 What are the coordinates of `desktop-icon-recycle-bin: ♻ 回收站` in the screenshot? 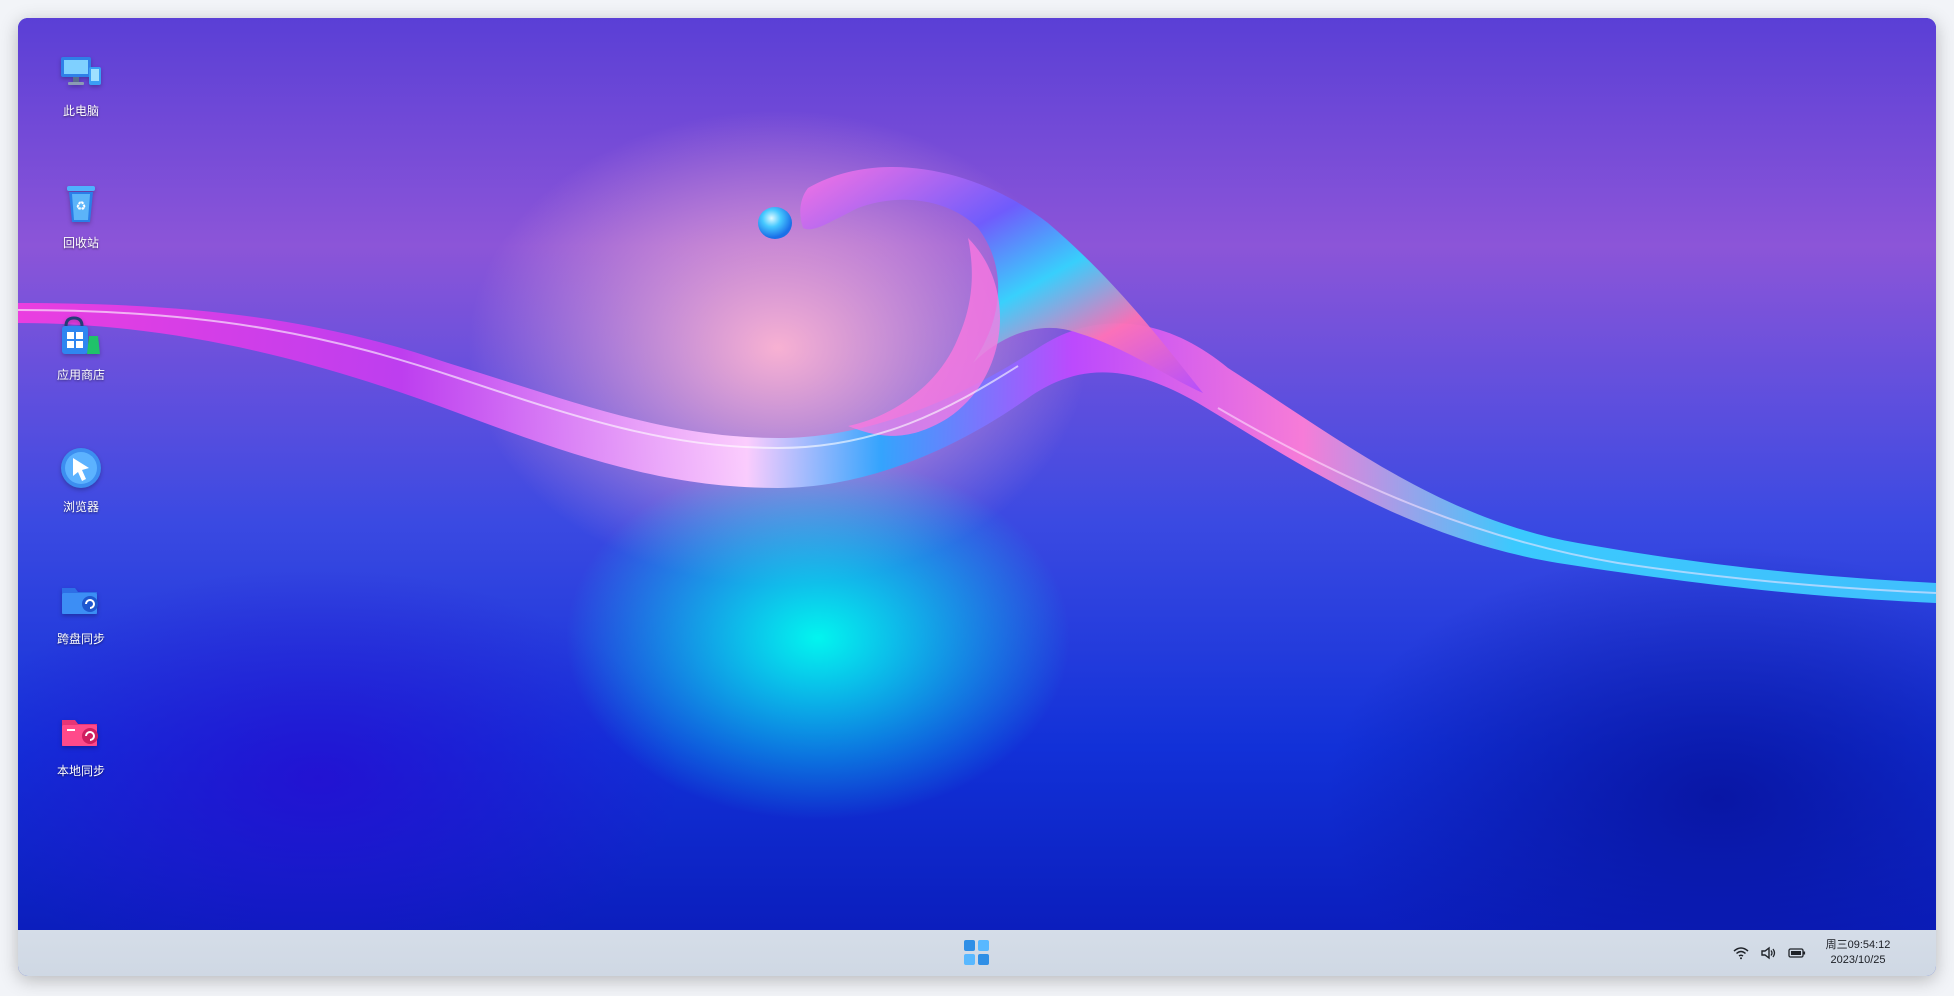 It's located at (81, 246).